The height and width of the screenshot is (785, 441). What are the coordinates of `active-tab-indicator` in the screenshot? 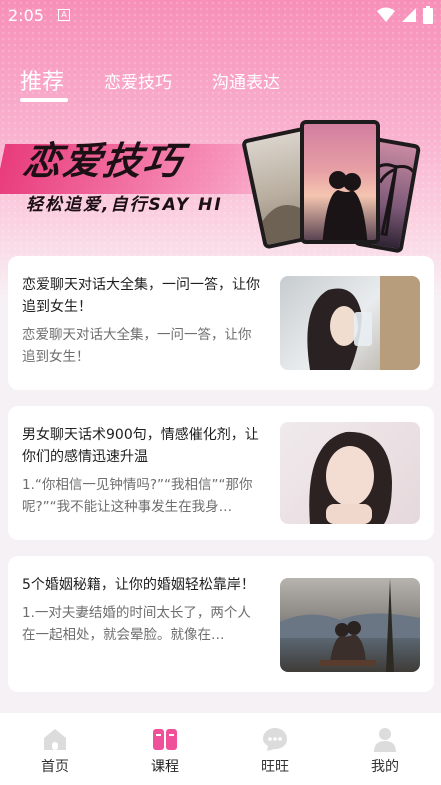 It's located at (44, 100).